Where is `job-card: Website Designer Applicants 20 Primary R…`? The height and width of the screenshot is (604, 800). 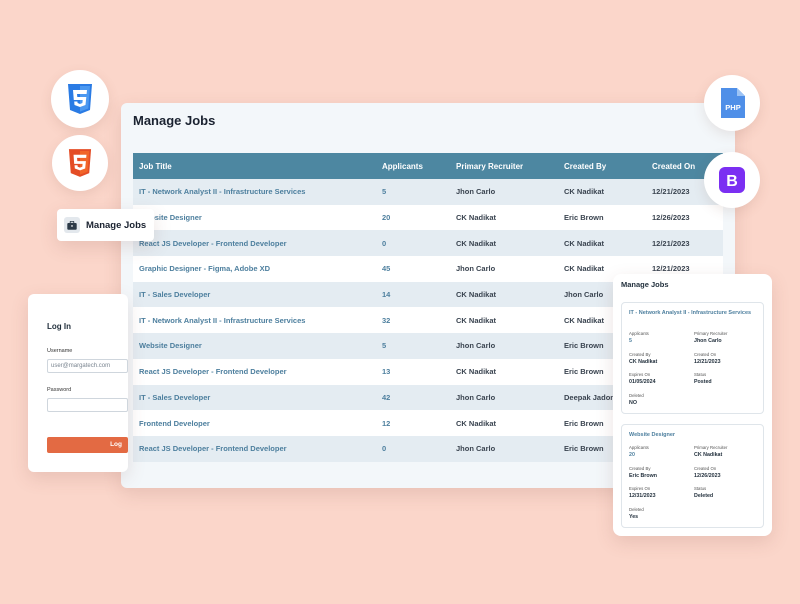 job-card: Website Designer Applicants 20 Primary R… is located at coordinates (692, 476).